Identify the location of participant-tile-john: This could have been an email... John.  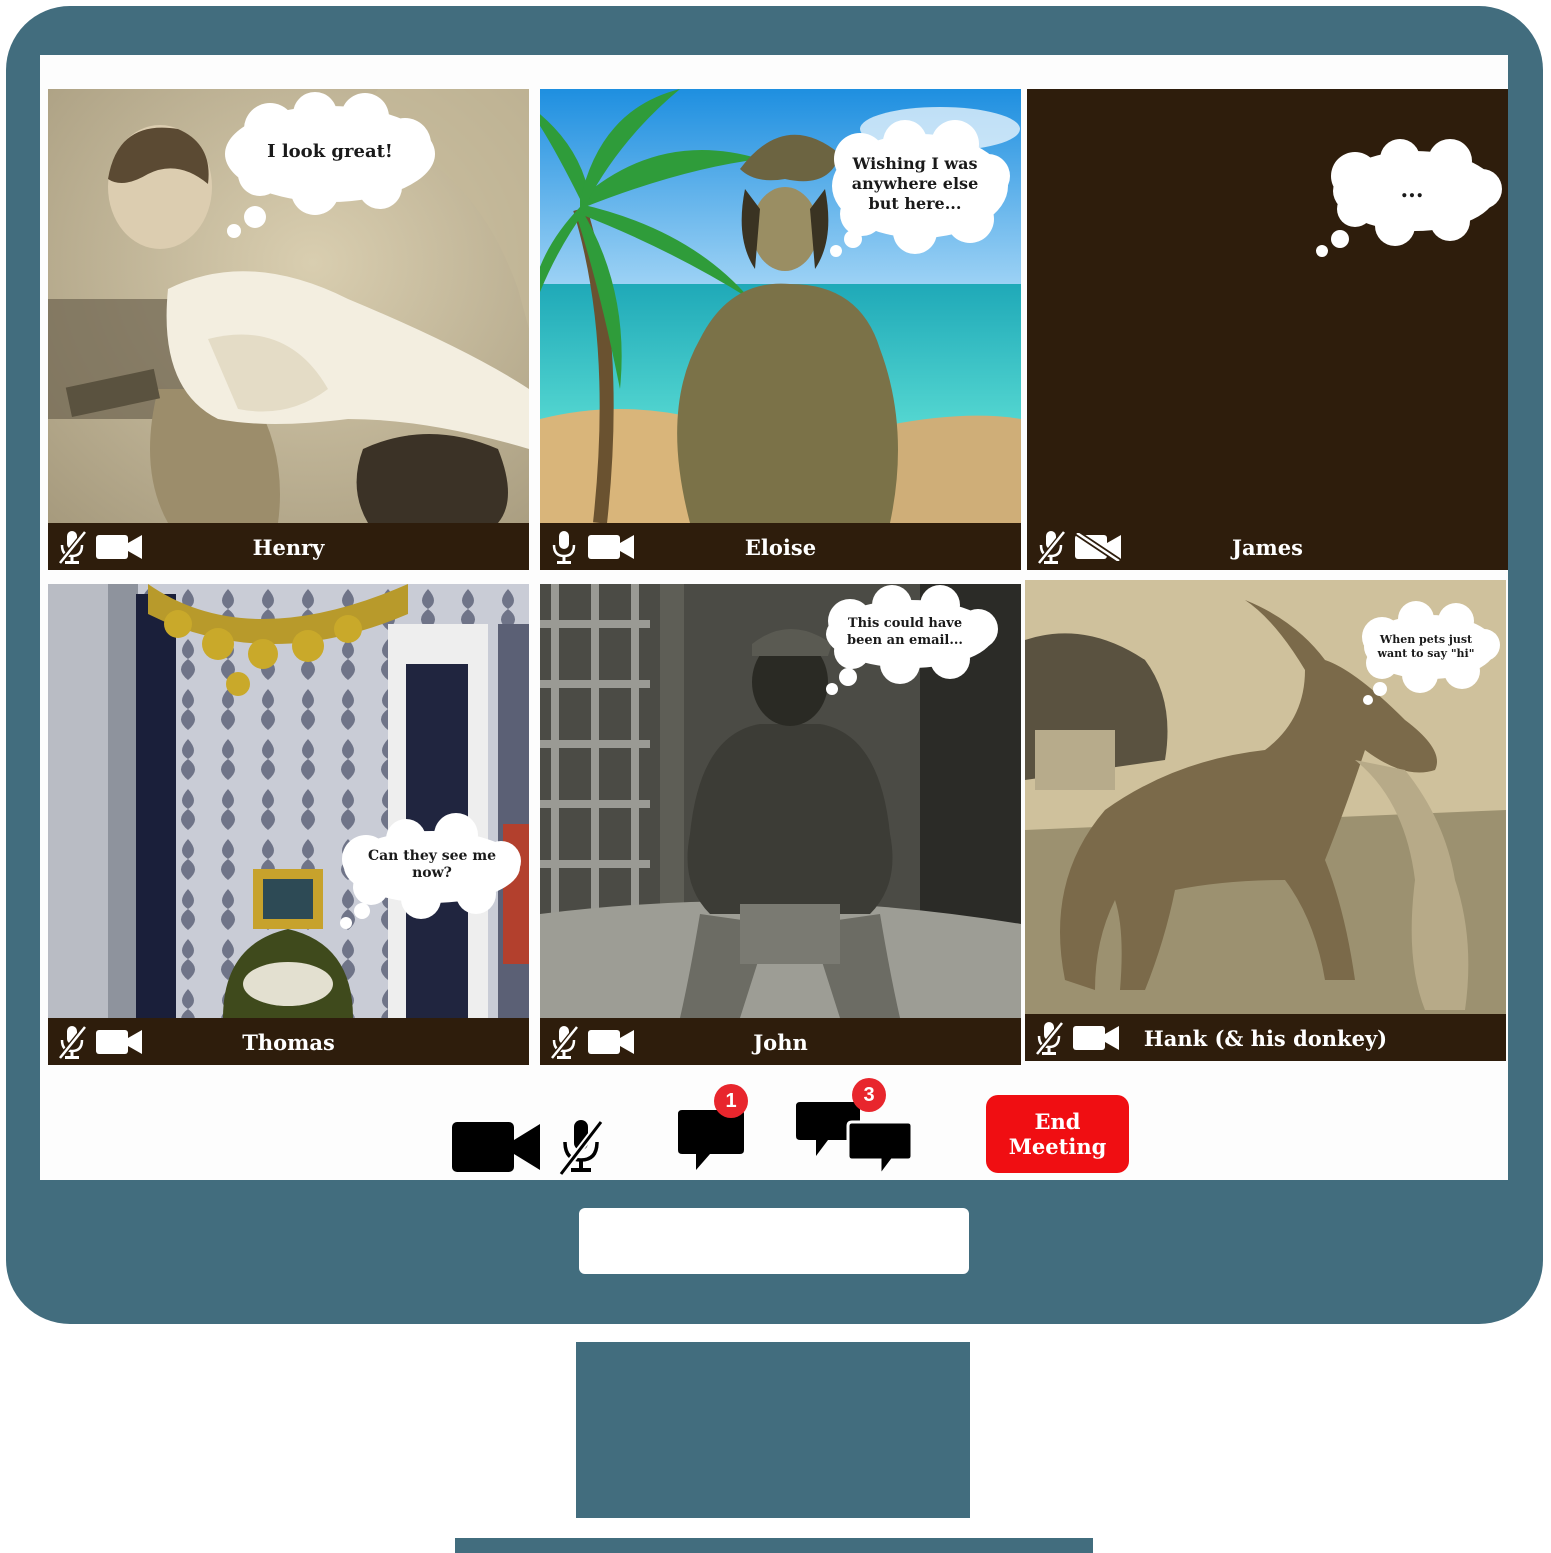
(780, 824).